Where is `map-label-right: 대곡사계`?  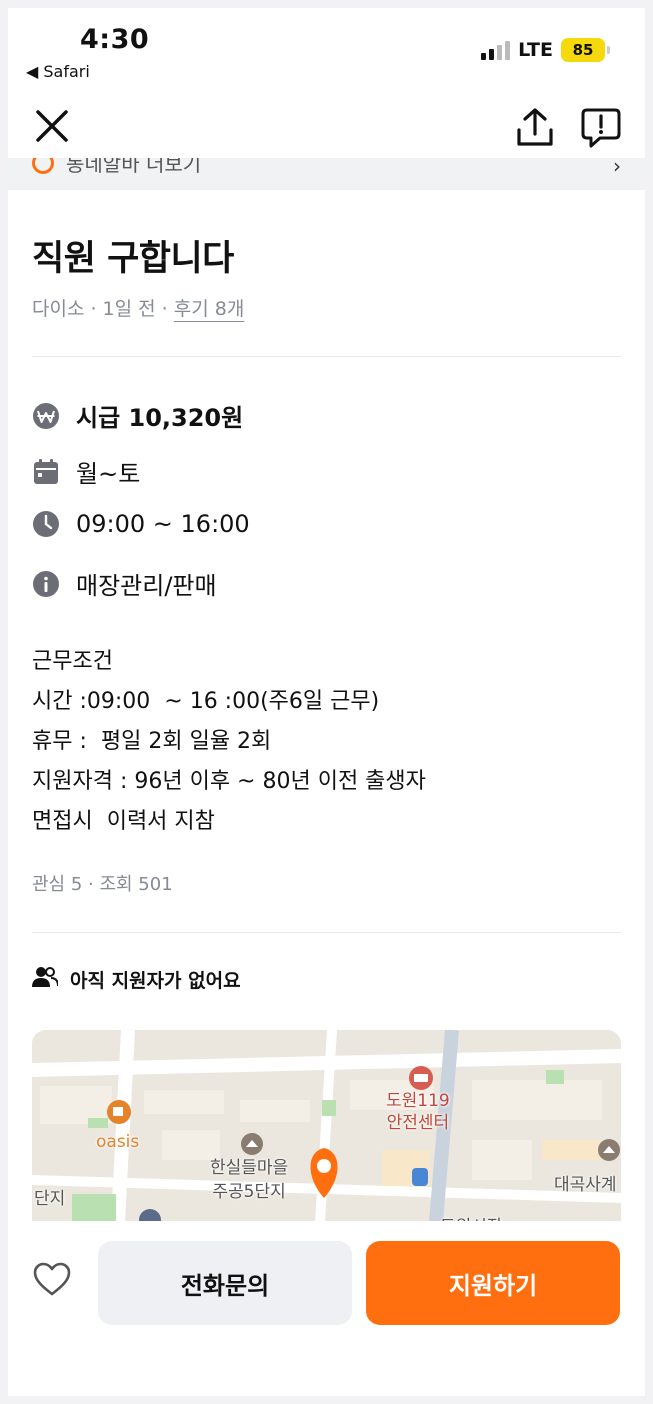 map-label-right: 대곡사계 is located at coordinates (585, 1185).